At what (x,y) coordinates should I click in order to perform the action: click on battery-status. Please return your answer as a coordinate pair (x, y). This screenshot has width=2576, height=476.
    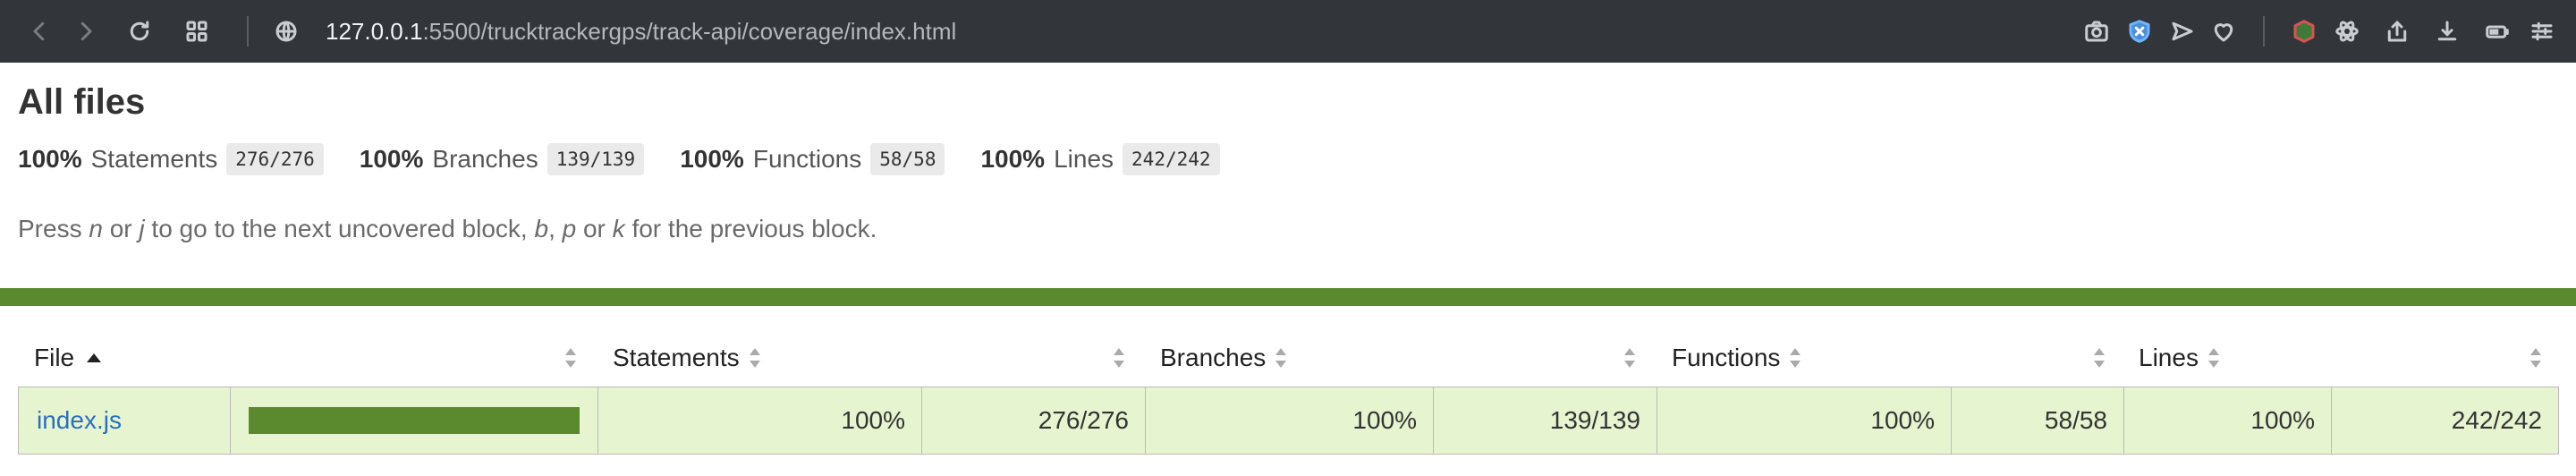
    Looking at the image, I should click on (2497, 31).